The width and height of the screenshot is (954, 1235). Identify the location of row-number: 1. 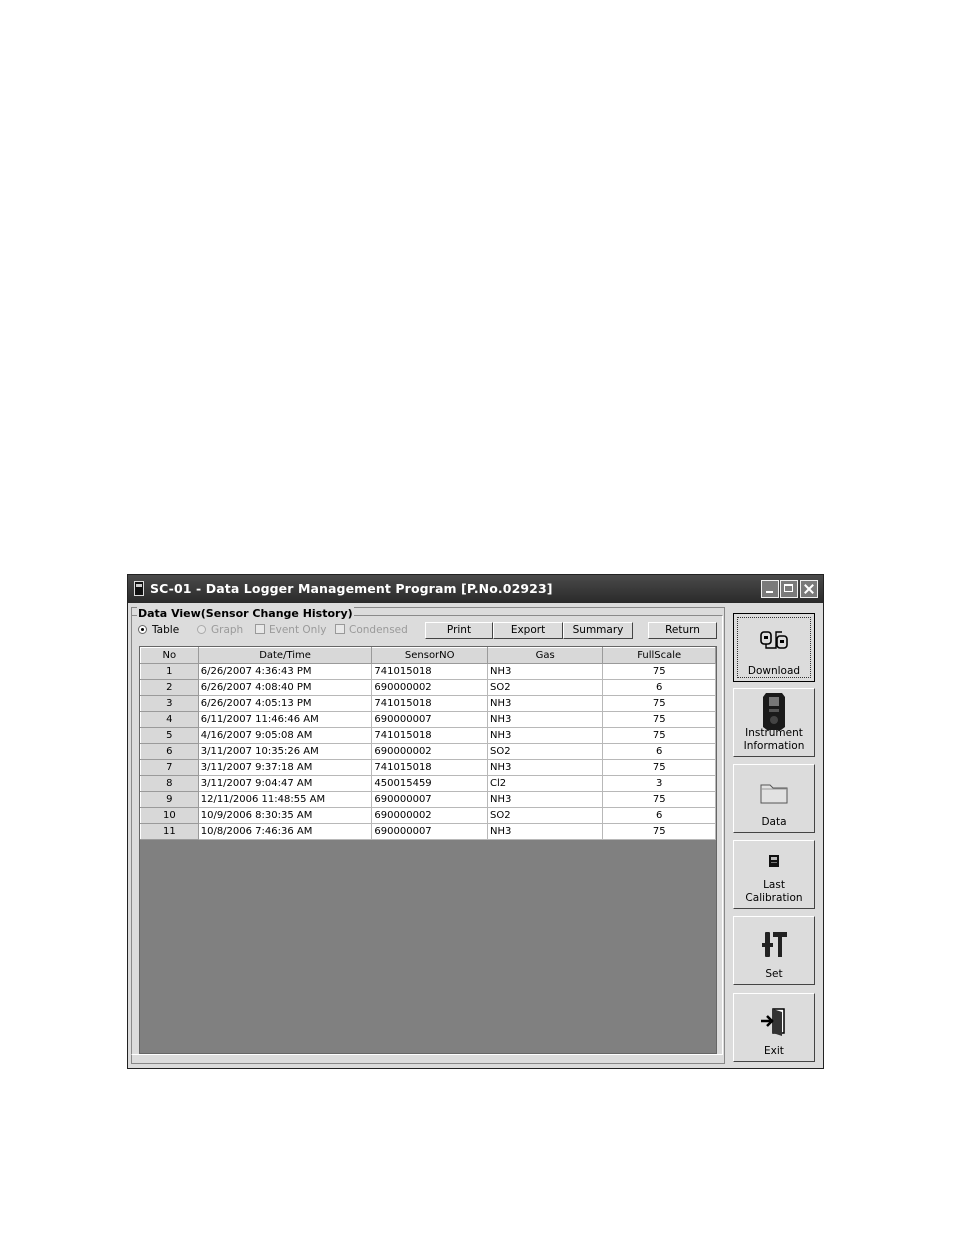
(169, 671).